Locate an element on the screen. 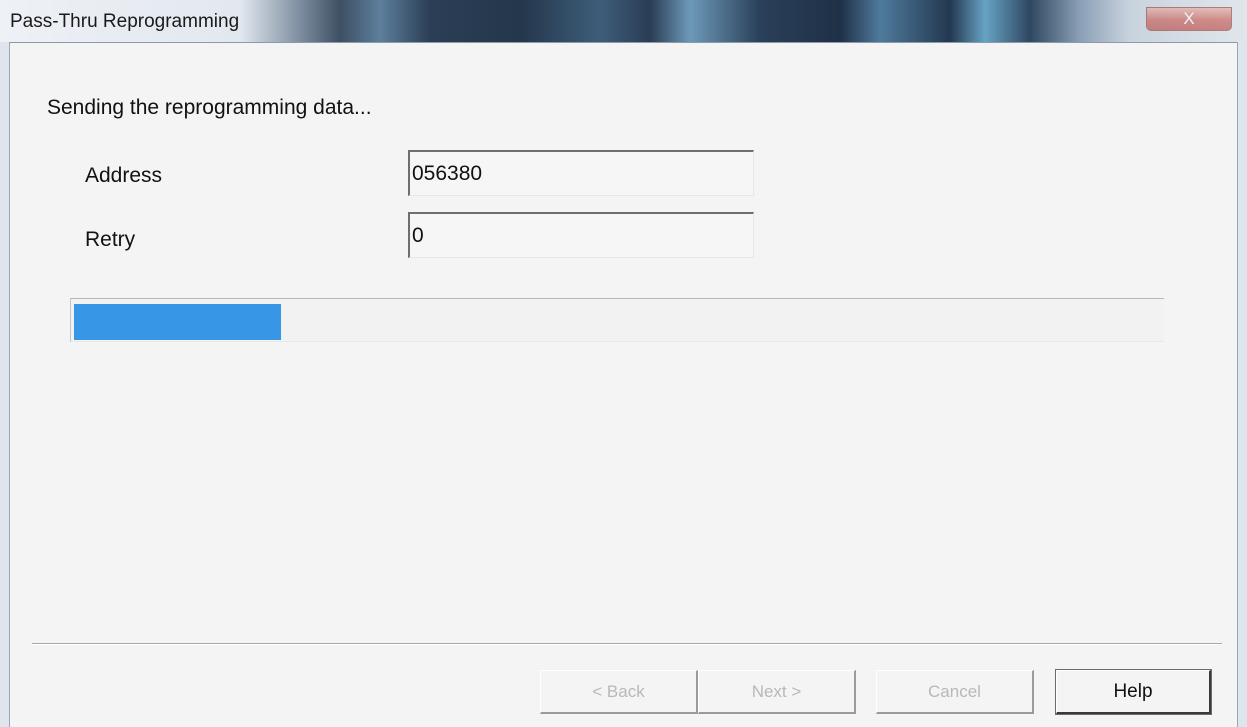  progress-bar-fill is located at coordinates (177, 322).